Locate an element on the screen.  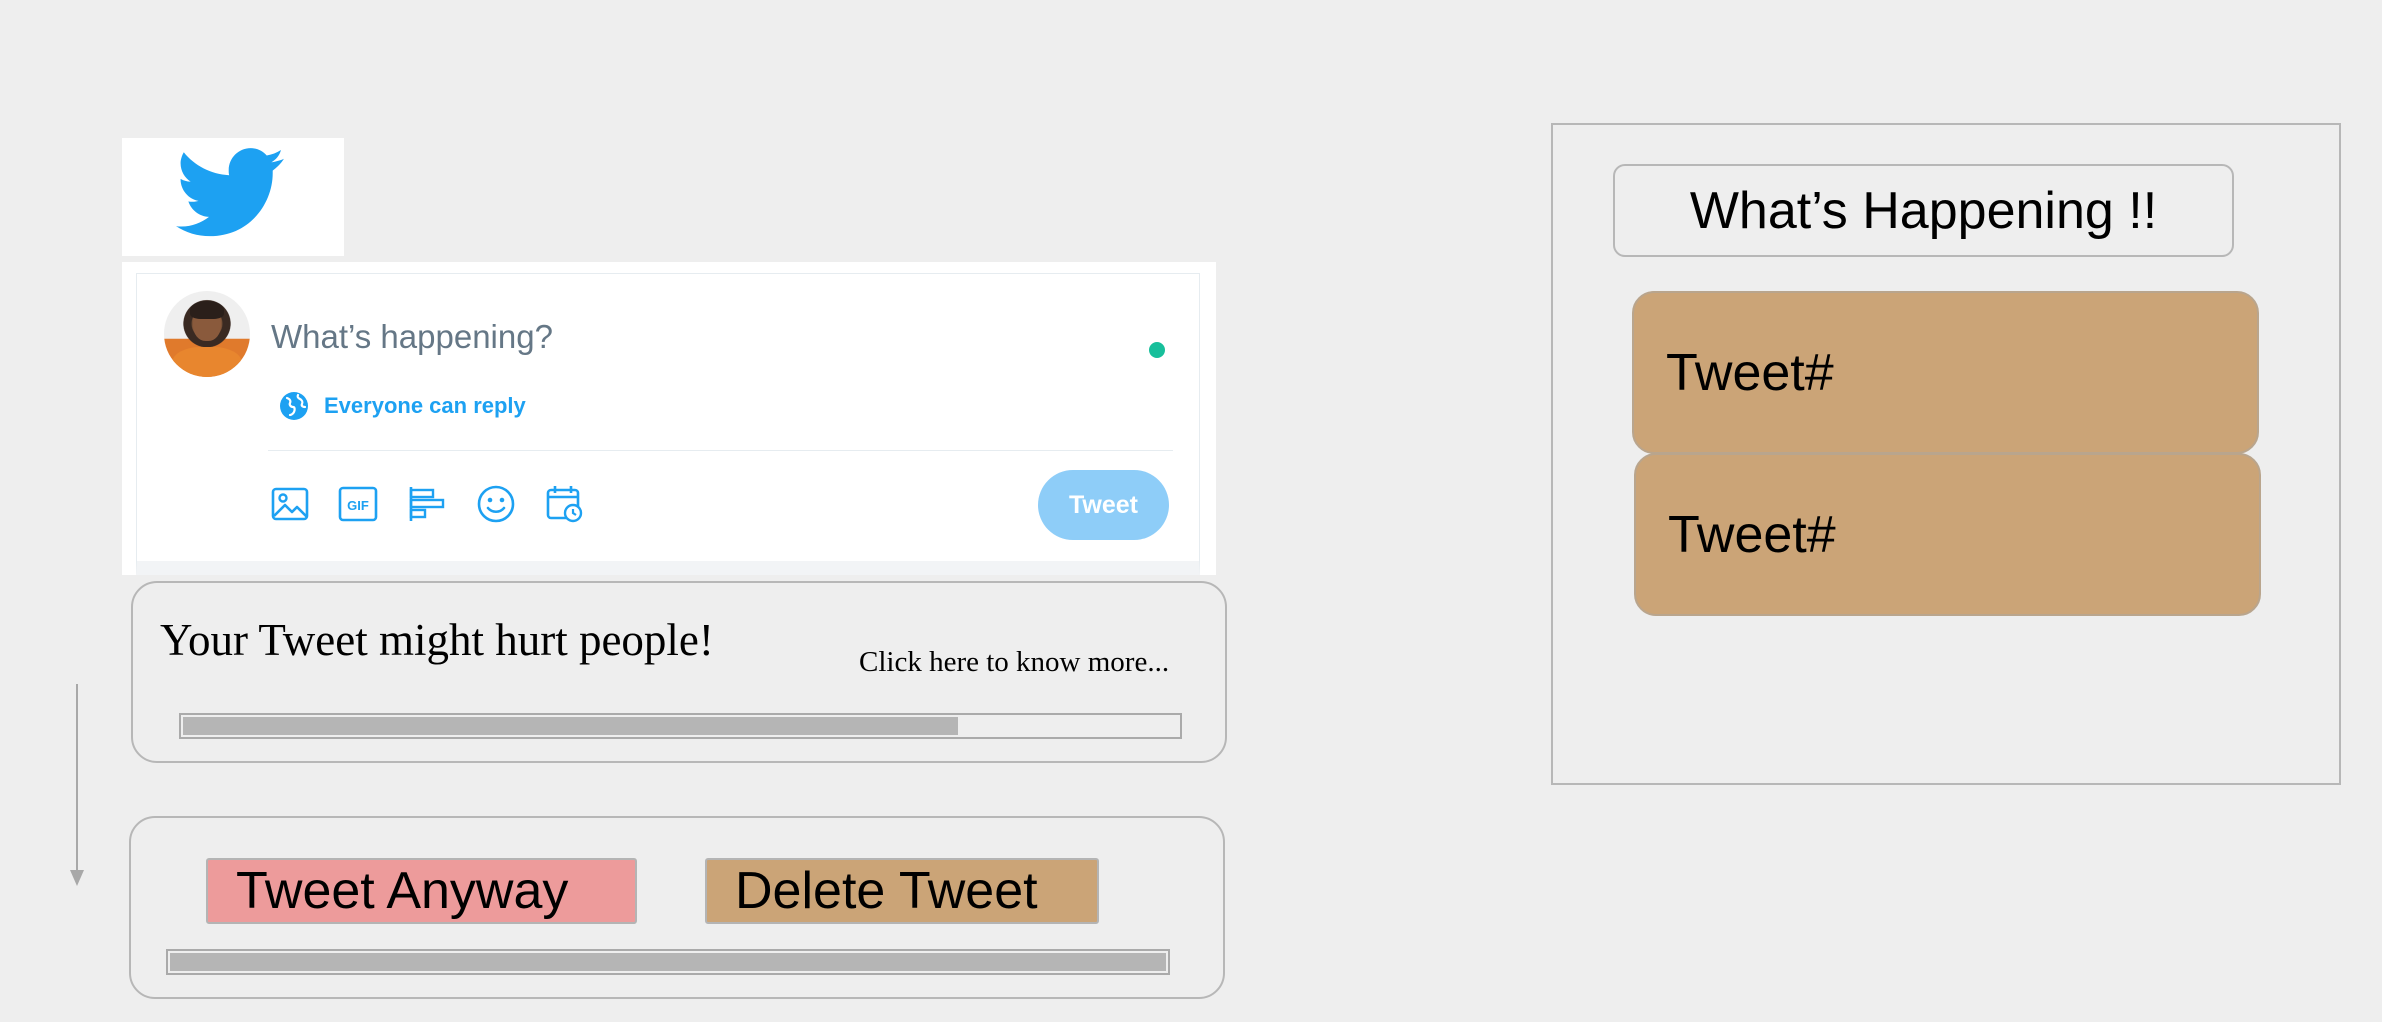
gif-icon: GIF is located at coordinates (358, 504).